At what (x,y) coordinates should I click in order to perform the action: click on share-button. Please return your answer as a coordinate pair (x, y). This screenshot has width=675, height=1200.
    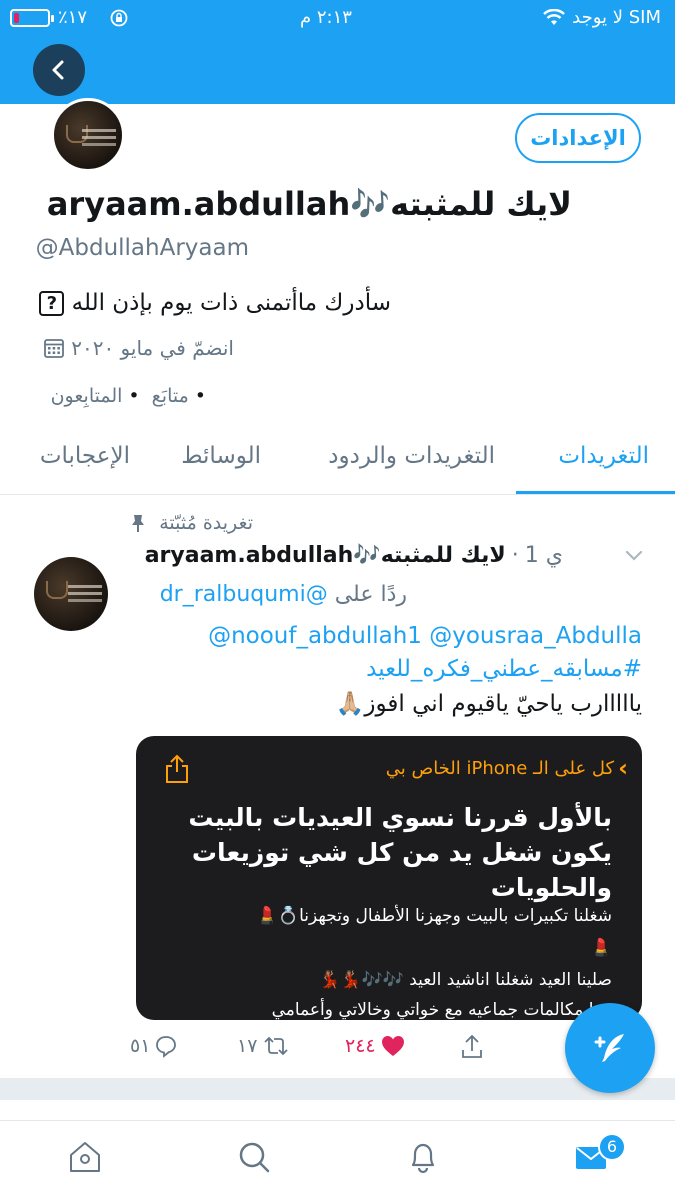
    Looking at the image, I should click on (472, 1047).